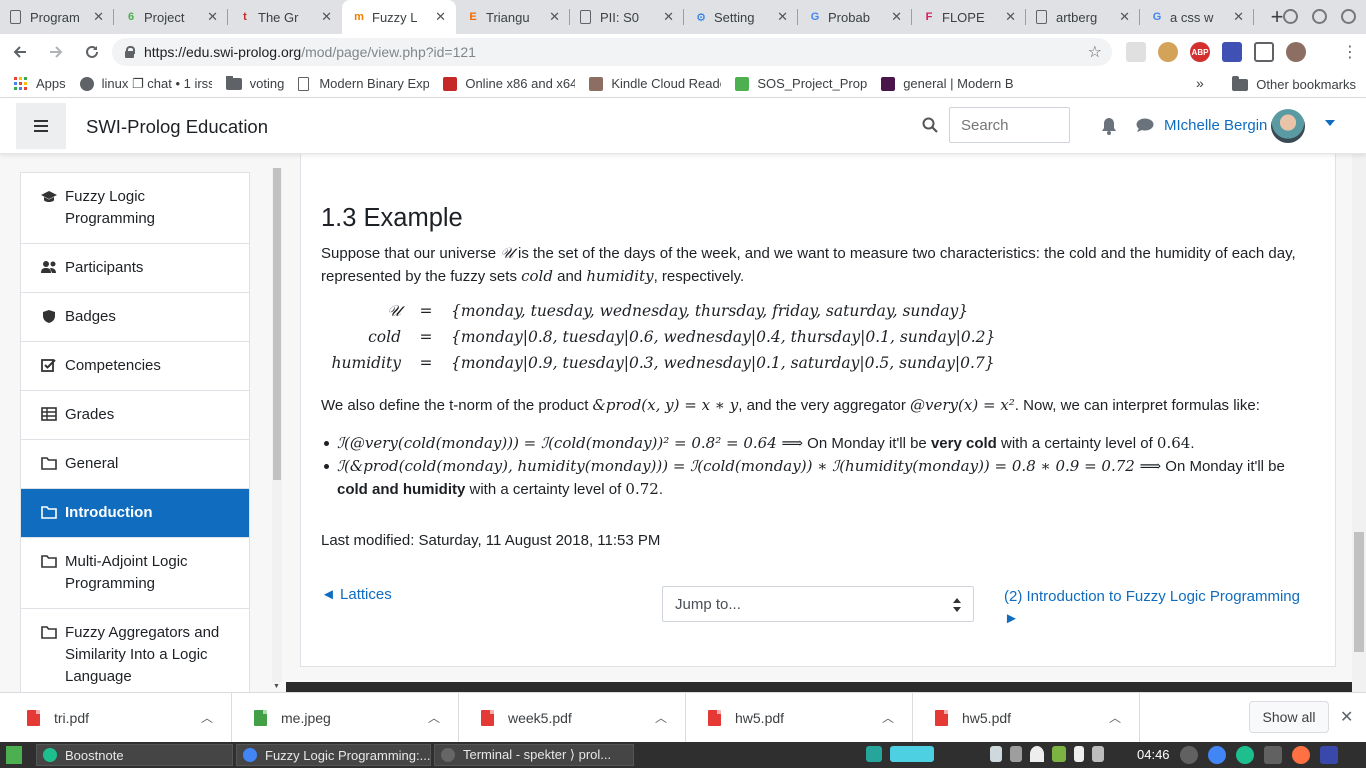 The width and height of the screenshot is (1366, 768). I want to click on browser-tab: t The Gr ✕, so click(285, 17).